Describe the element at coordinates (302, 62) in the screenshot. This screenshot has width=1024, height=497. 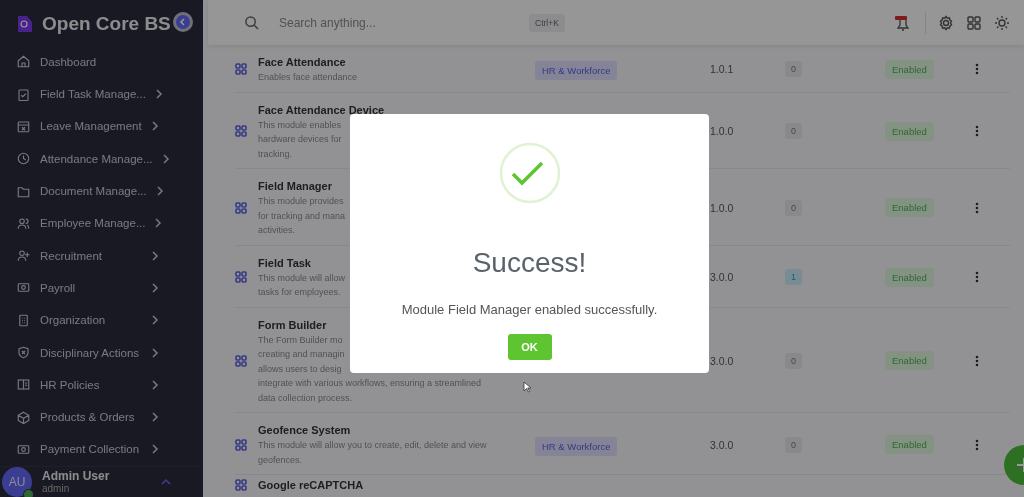
I see `module-name: Face Attendance` at that location.